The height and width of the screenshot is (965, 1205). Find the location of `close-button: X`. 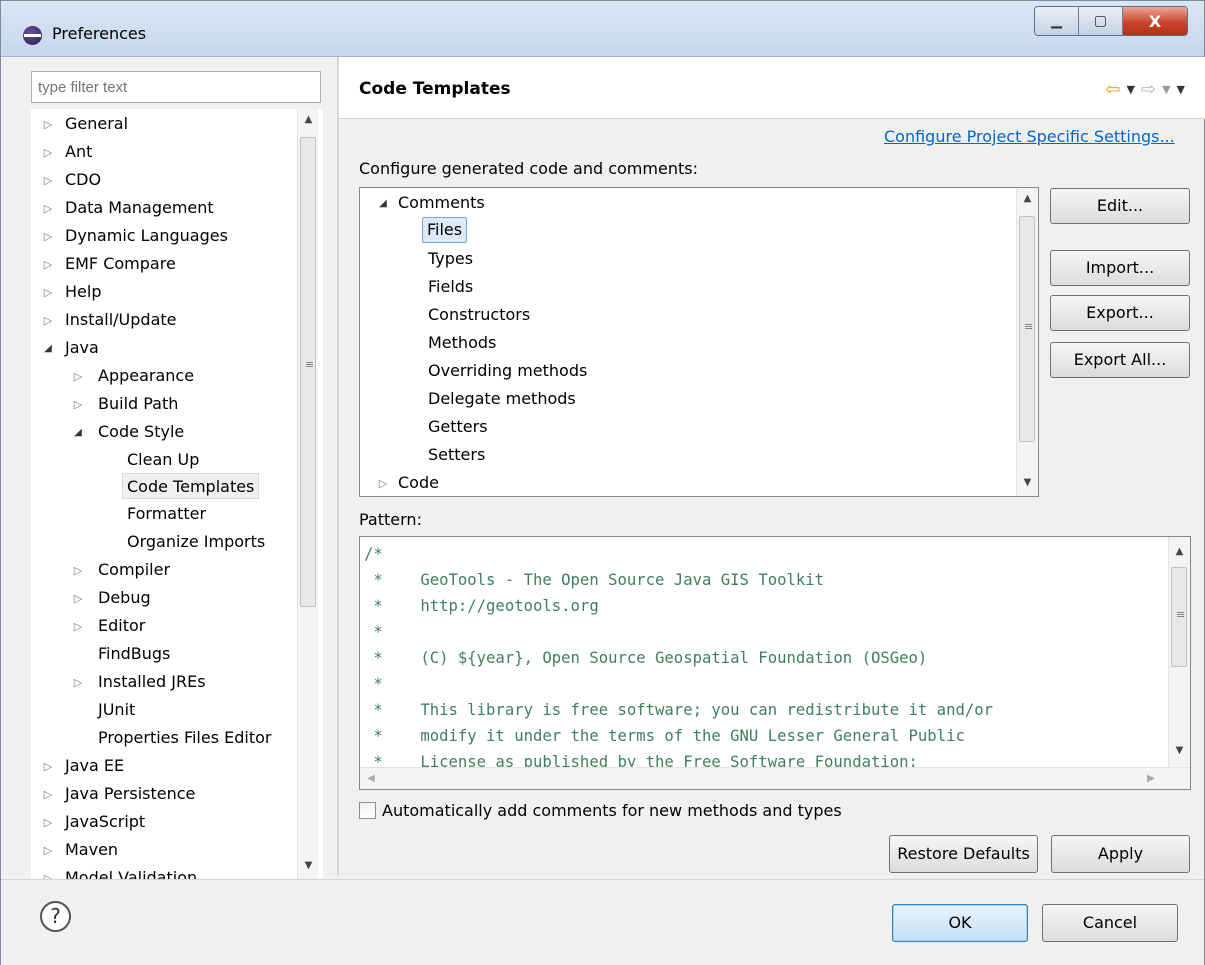

close-button: X is located at coordinates (1155, 21).